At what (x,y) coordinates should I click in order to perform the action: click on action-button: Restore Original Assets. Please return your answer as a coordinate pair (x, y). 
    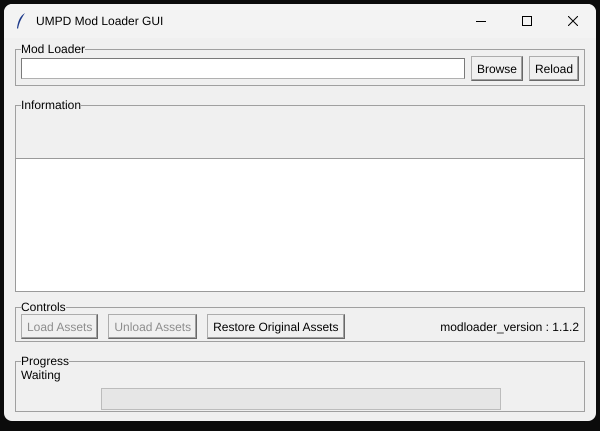
    Looking at the image, I should click on (275, 326).